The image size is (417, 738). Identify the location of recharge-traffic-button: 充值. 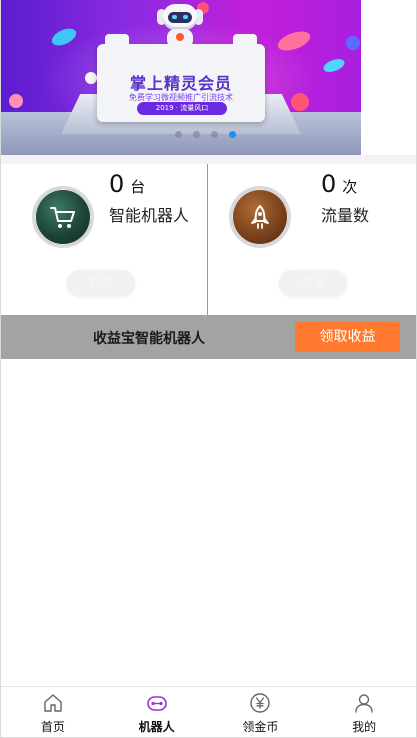
(313, 283).